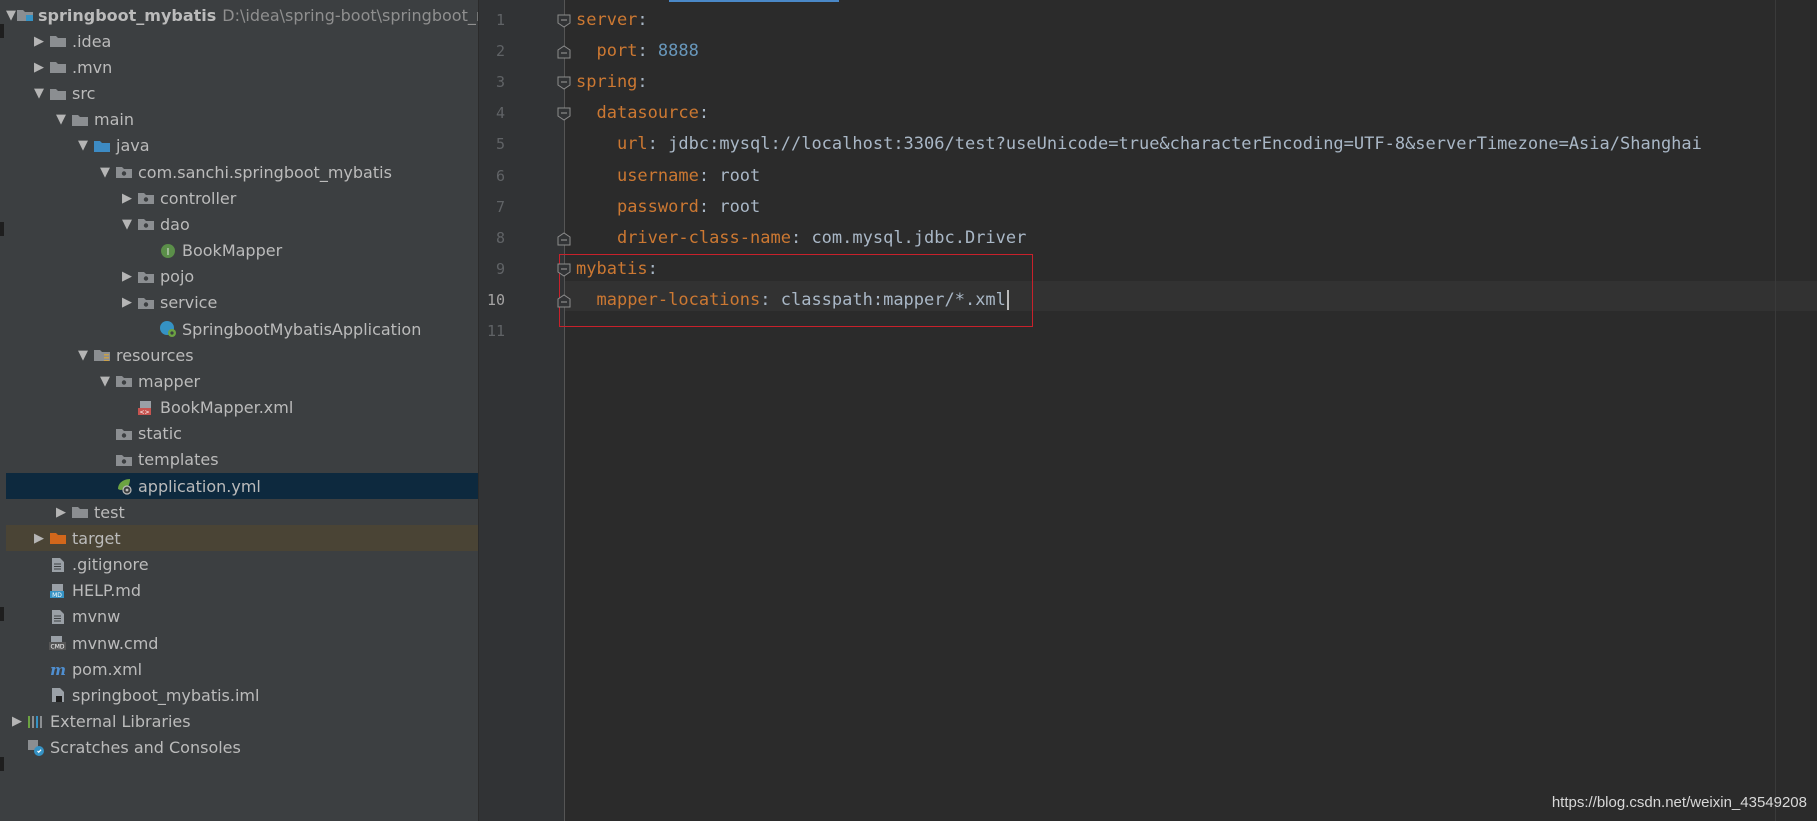 This screenshot has height=821, width=1817. I want to click on tree-item-application-yml: application.yml, so click(242, 486).